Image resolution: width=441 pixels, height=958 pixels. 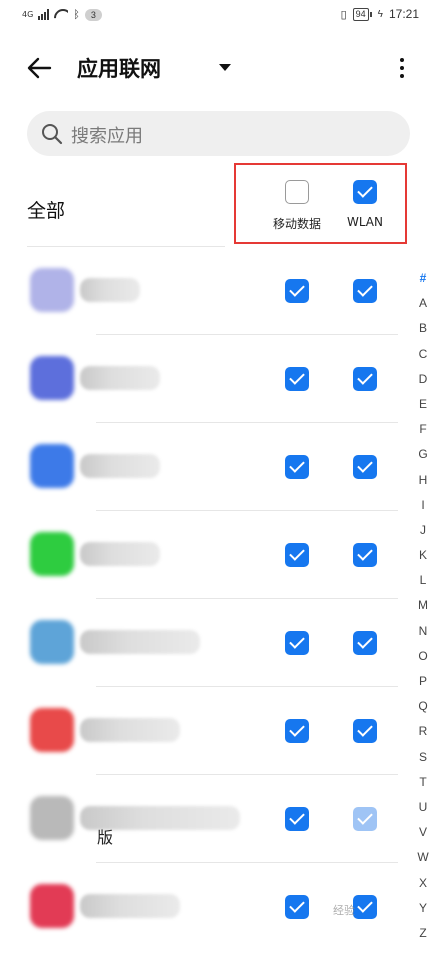 What do you see at coordinates (423, 454) in the screenshot?
I see `alphabet-index-letter: G` at bounding box center [423, 454].